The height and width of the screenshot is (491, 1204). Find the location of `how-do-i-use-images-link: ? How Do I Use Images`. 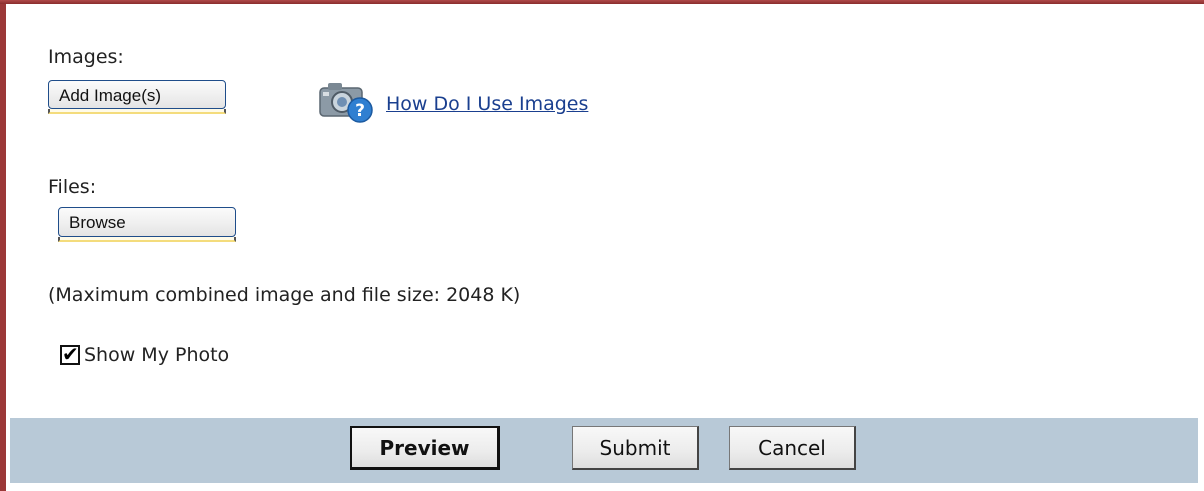

how-do-i-use-images-link: ? How Do I Use Images is located at coordinates (452, 102).